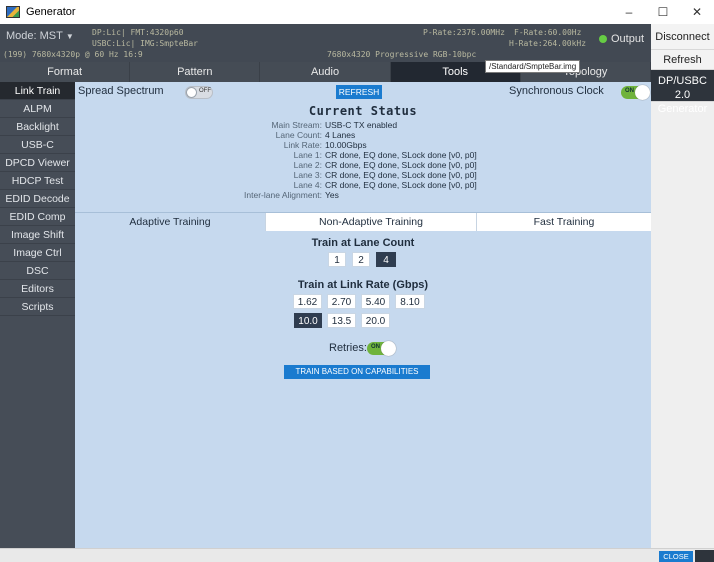  I want to click on mode-label: Mode: MST, so click(34, 36).